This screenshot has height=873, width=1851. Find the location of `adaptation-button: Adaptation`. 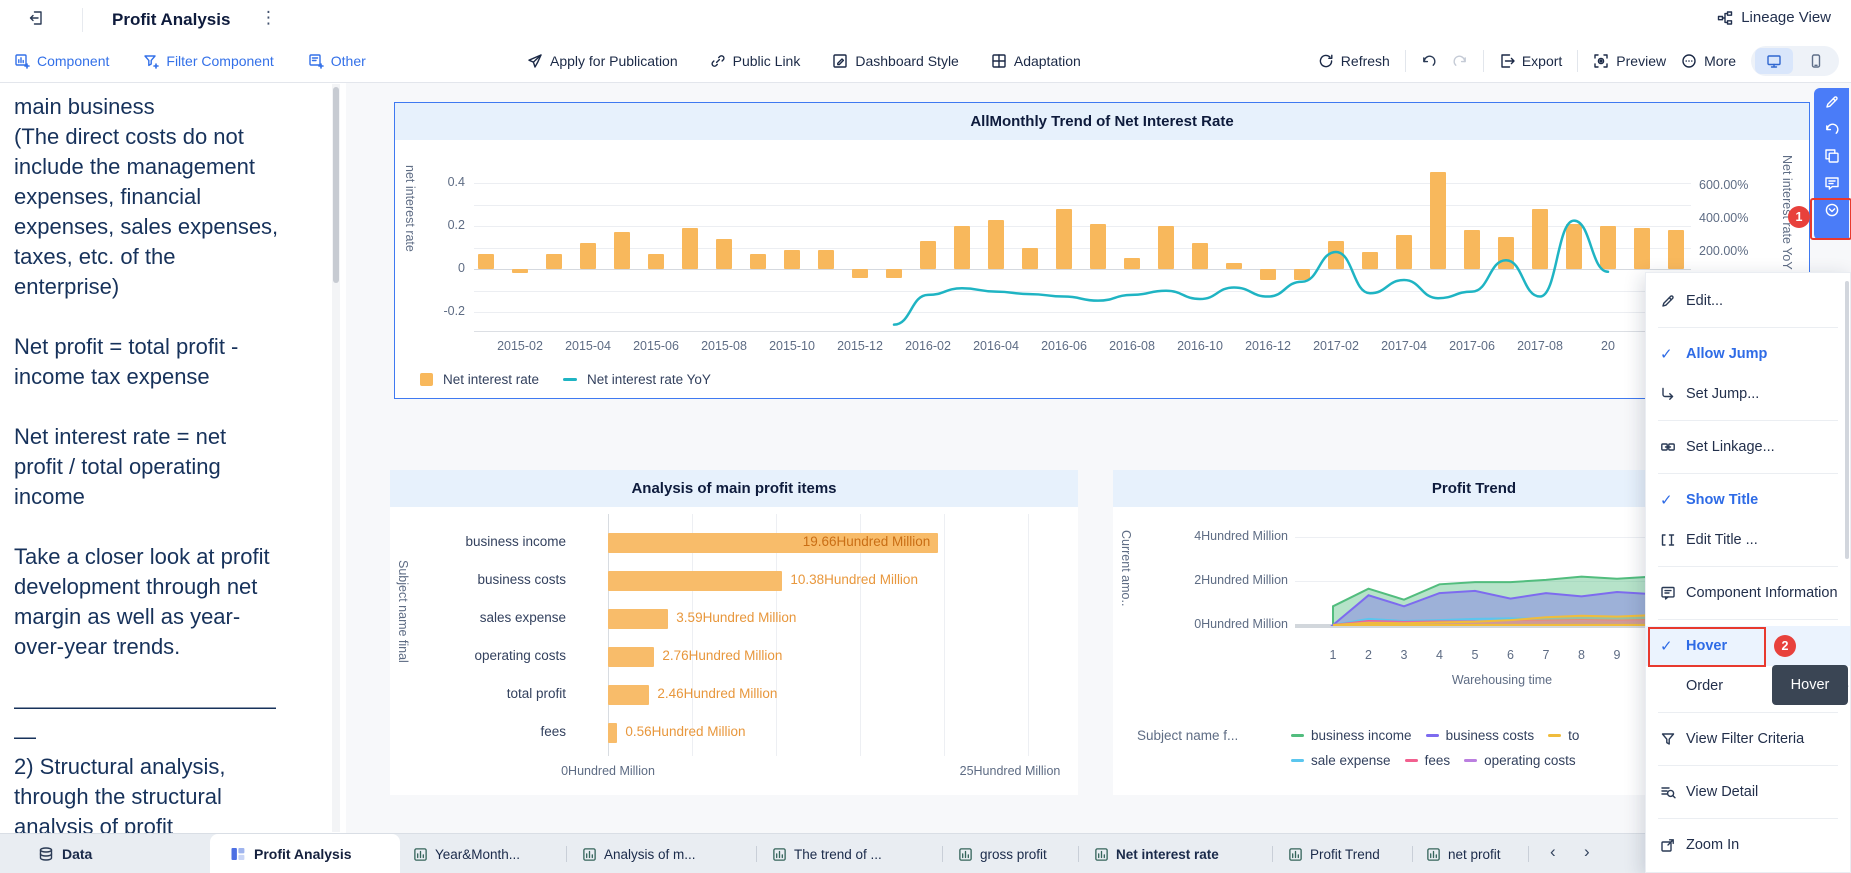

adaptation-button: Adaptation is located at coordinates (1036, 61).